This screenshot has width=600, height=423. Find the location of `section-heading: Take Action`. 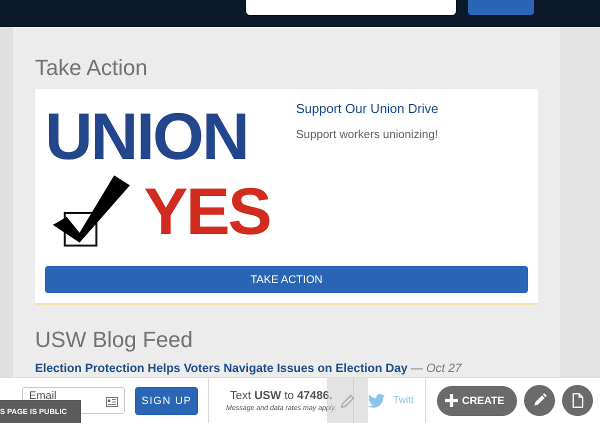

section-heading: Take Action is located at coordinates (92, 68).